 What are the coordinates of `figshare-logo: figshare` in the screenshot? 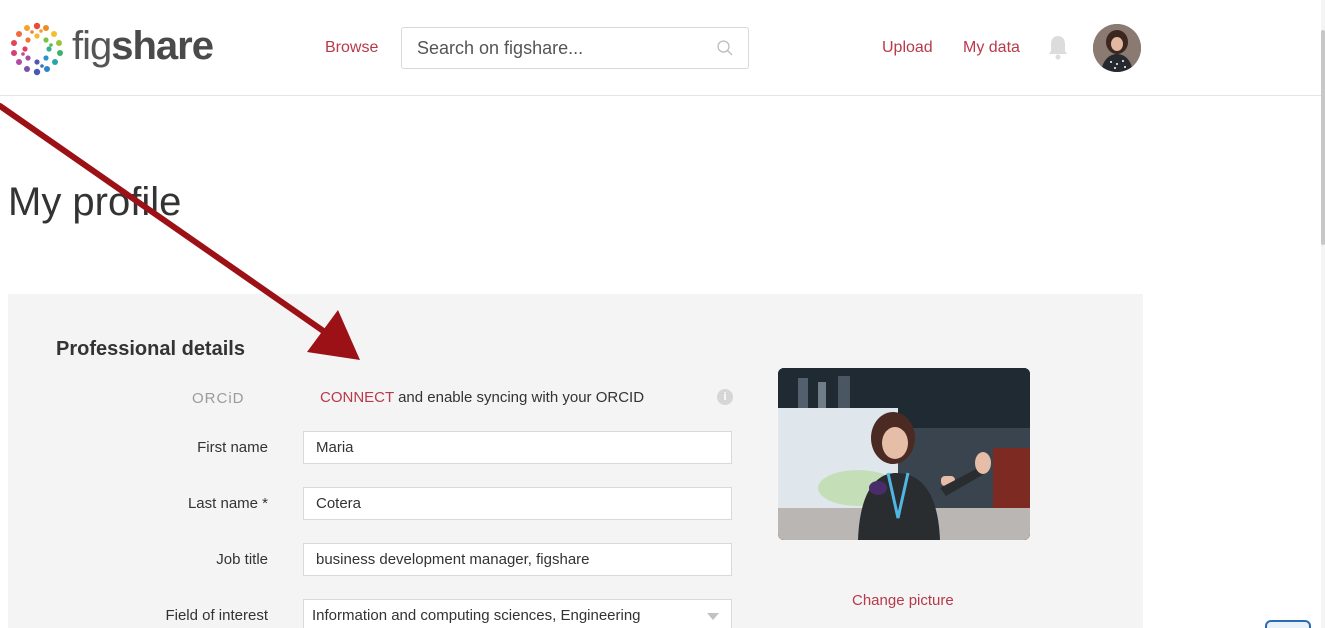 It's located at (110, 49).